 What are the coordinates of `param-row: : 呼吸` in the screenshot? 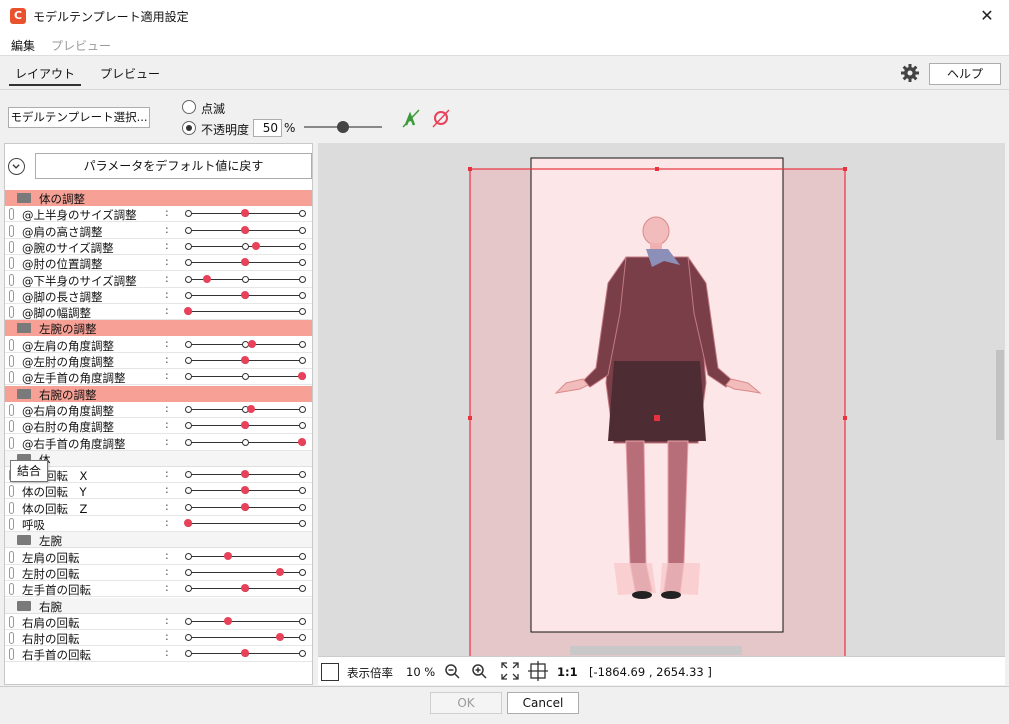 It's located at (158, 524).